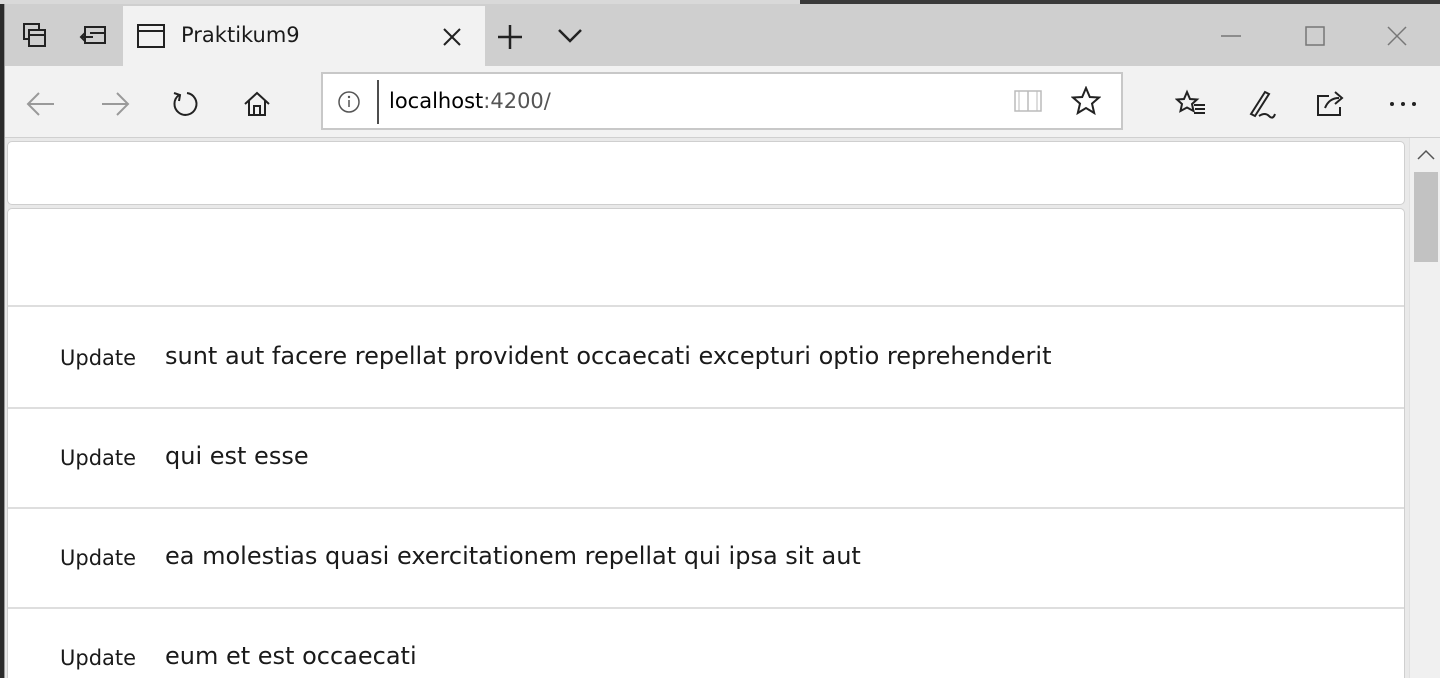  I want to click on home-icon, so click(257, 104).